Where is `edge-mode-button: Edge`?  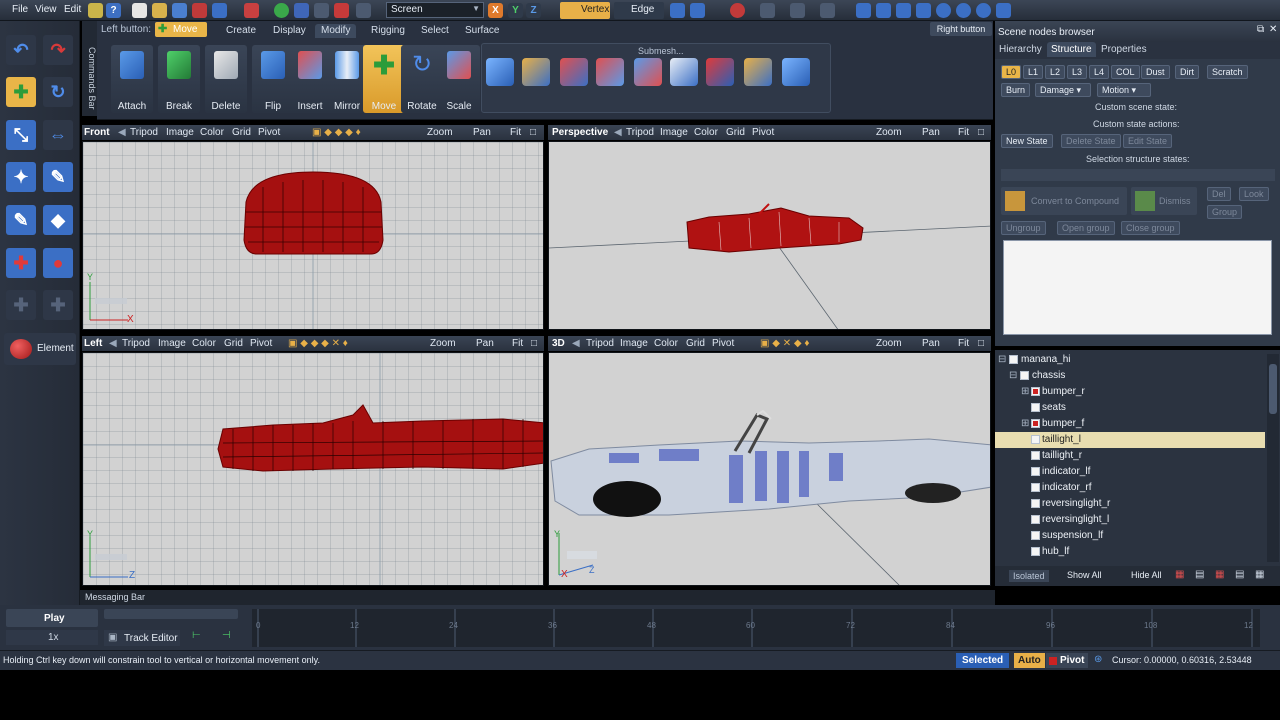 edge-mode-button: Edge is located at coordinates (639, 10).